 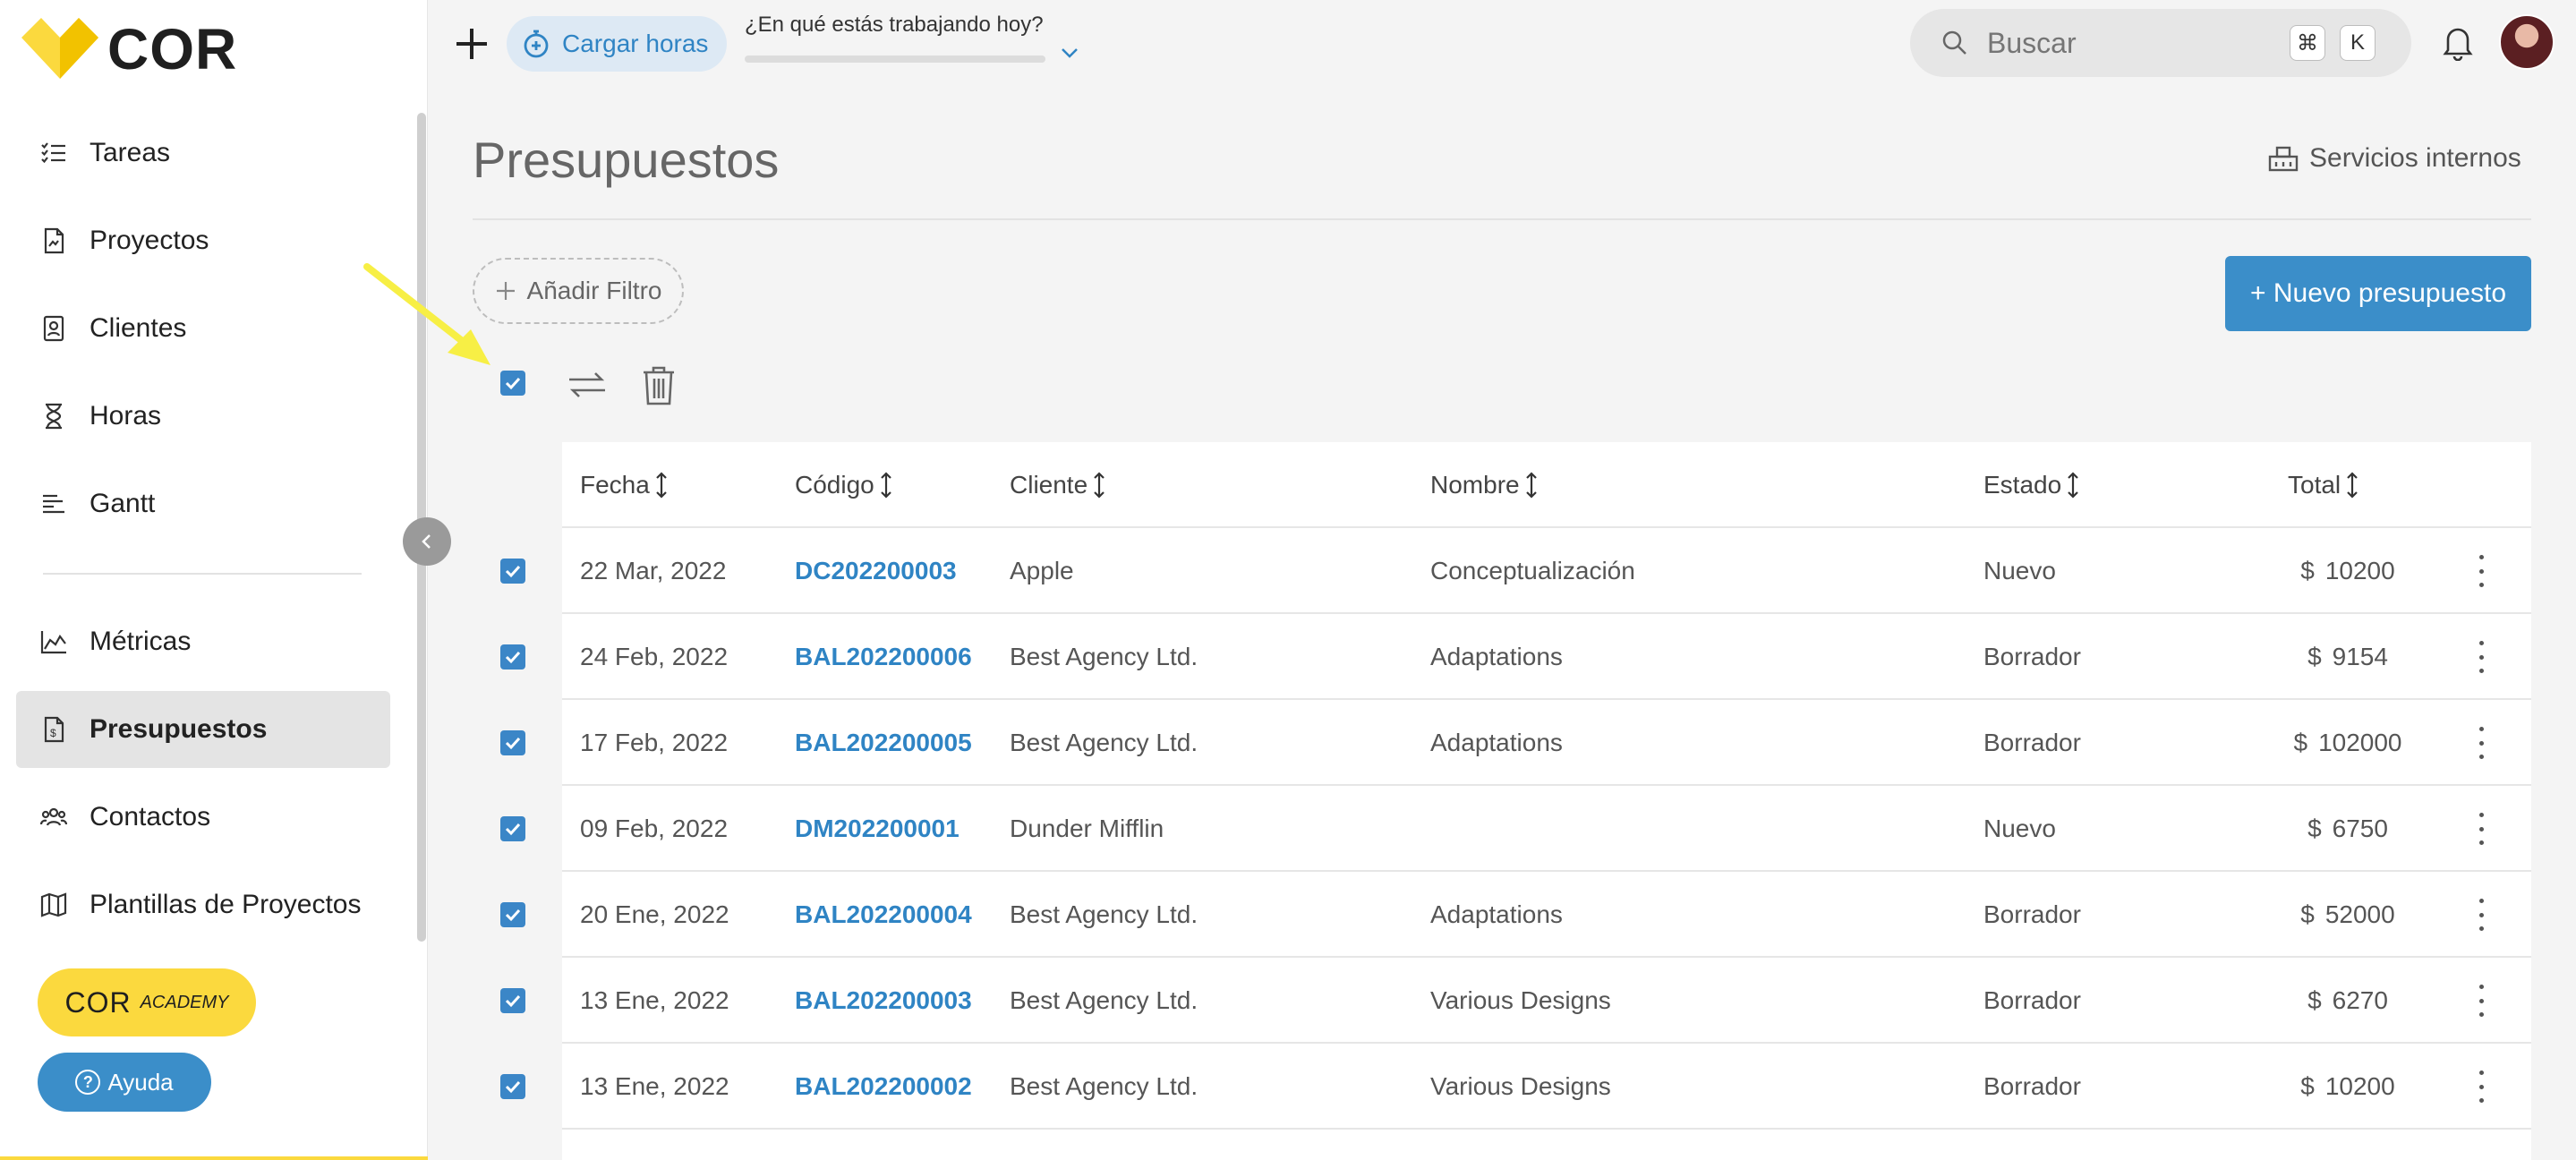 What do you see at coordinates (883, 657) in the screenshot?
I see `budget-code-link: BAL202200006` at bounding box center [883, 657].